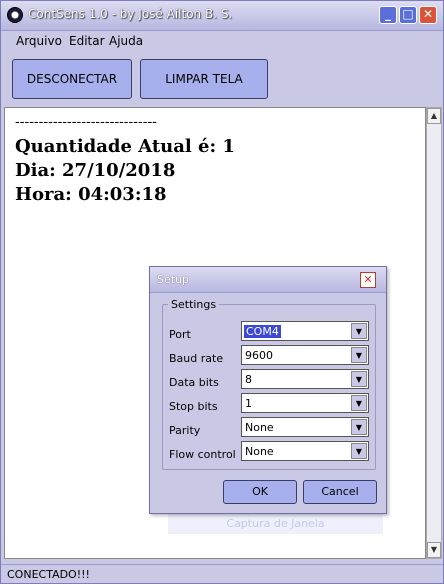  Describe the element at coordinates (193, 406) in the screenshot. I see `stop-bits-label: Stop bits` at that location.